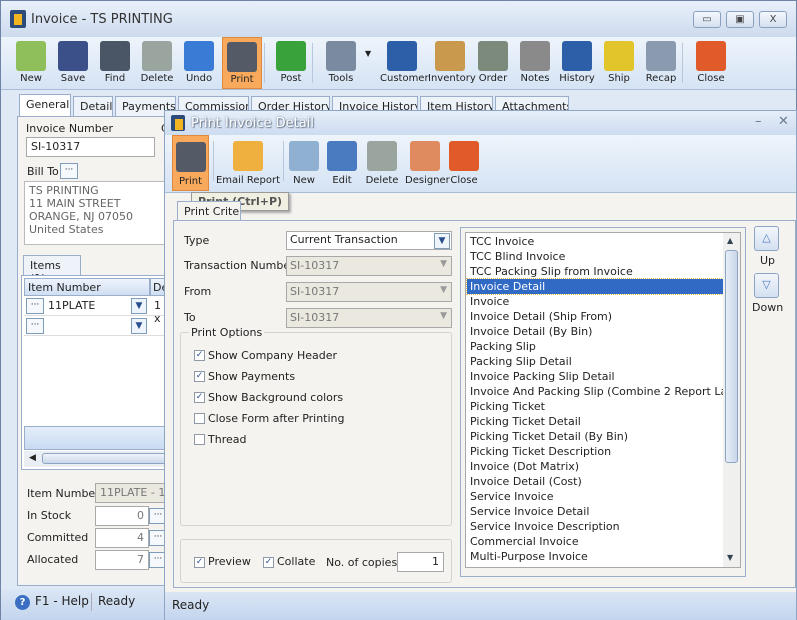 This screenshot has height=620, width=797. I want to click on table-row: ··· 11PLATE ▼ 1 x, so click(97, 310).